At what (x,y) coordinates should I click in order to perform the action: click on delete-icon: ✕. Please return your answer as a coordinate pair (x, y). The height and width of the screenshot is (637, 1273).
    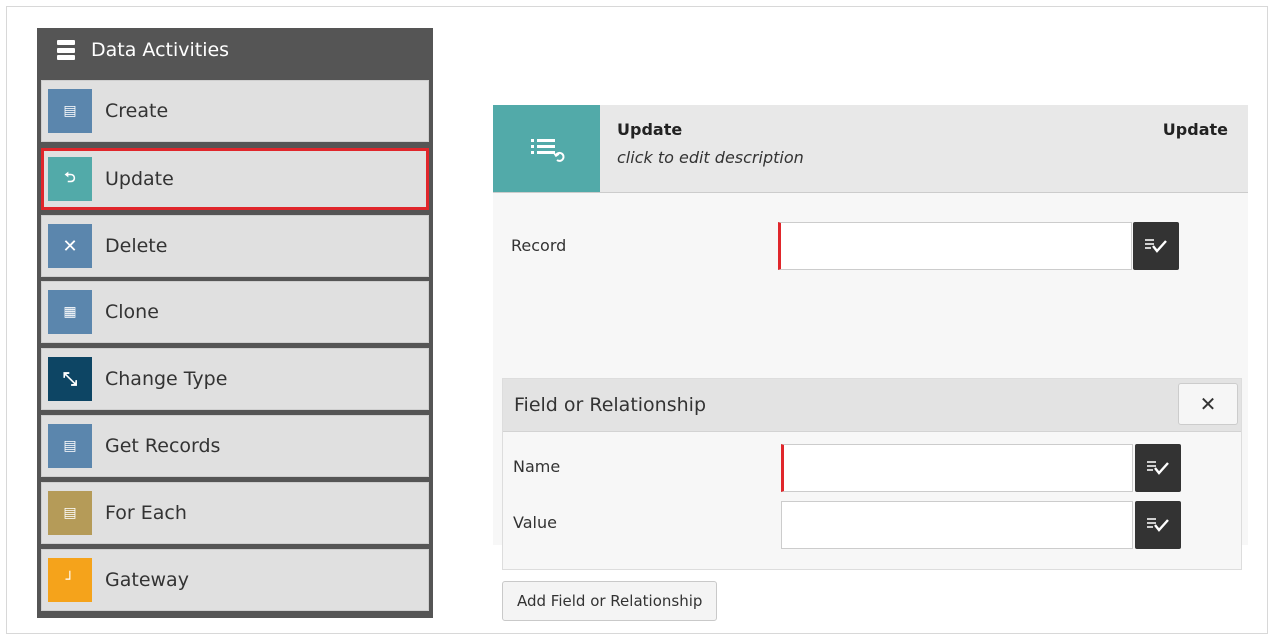
    Looking at the image, I should click on (70, 246).